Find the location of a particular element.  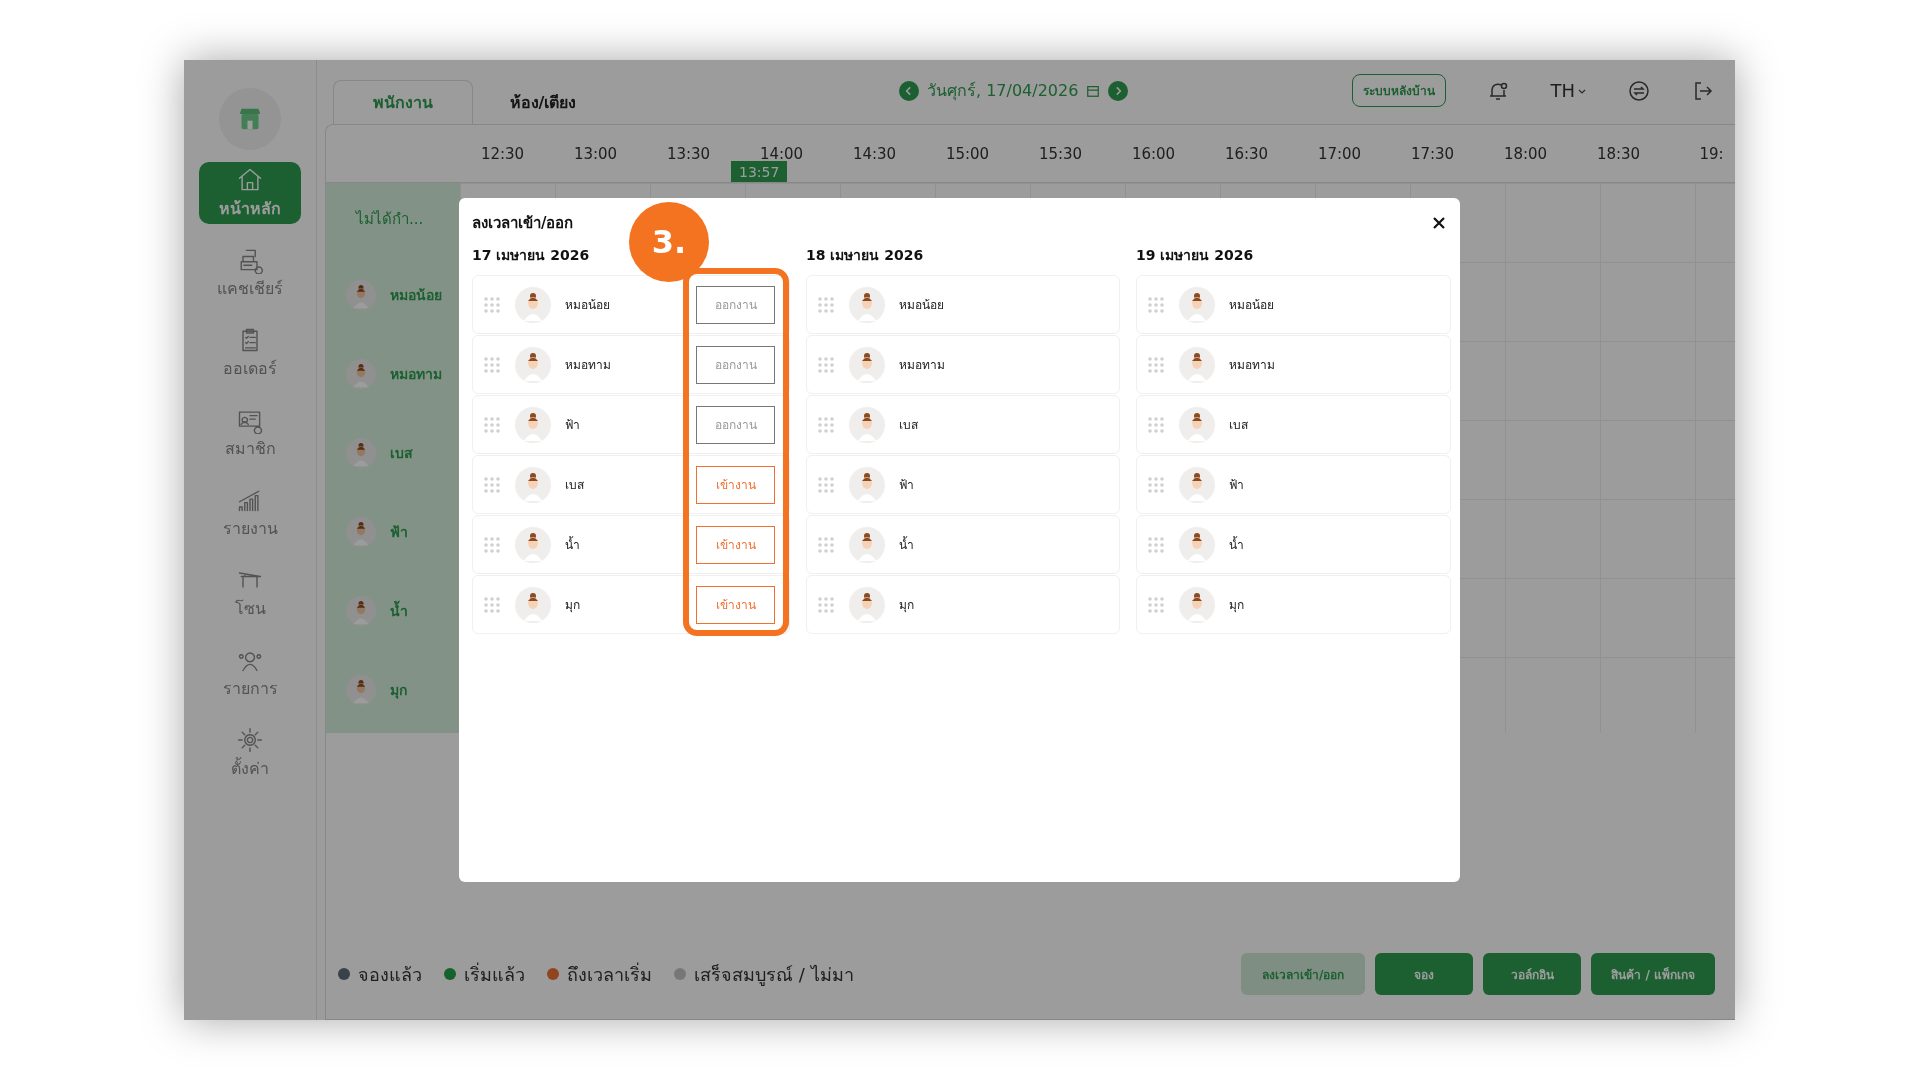

current-time-marker: 13:57 is located at coordinates (759, 171).